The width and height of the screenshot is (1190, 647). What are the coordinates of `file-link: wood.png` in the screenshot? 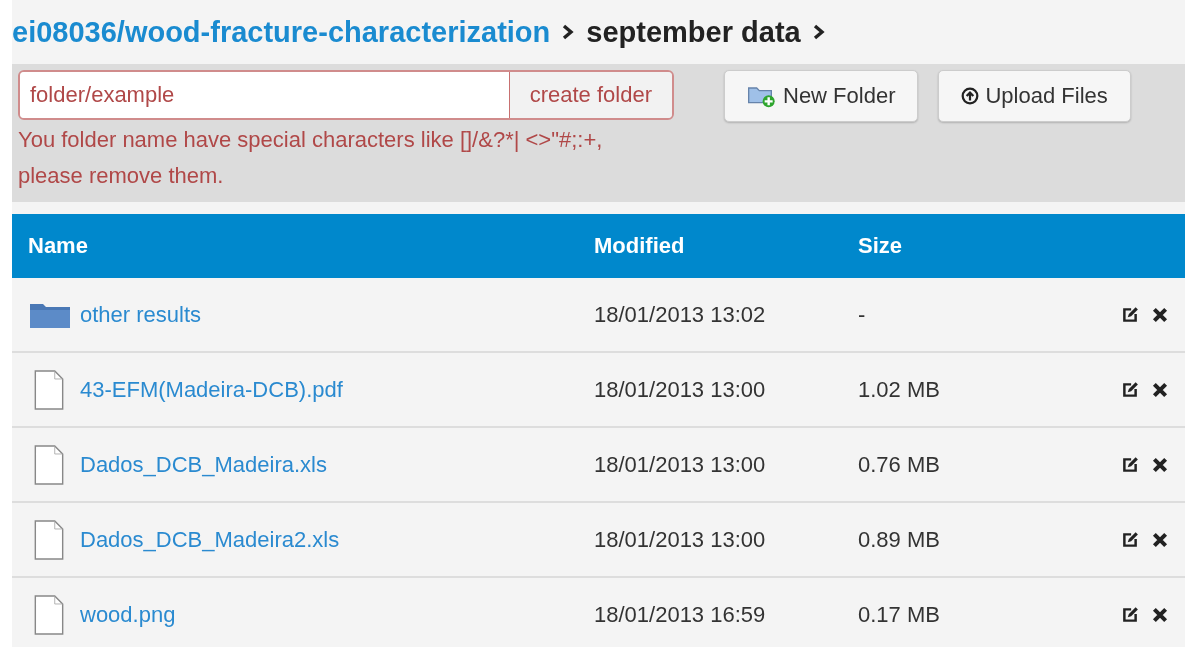 It's located at (128, 614).